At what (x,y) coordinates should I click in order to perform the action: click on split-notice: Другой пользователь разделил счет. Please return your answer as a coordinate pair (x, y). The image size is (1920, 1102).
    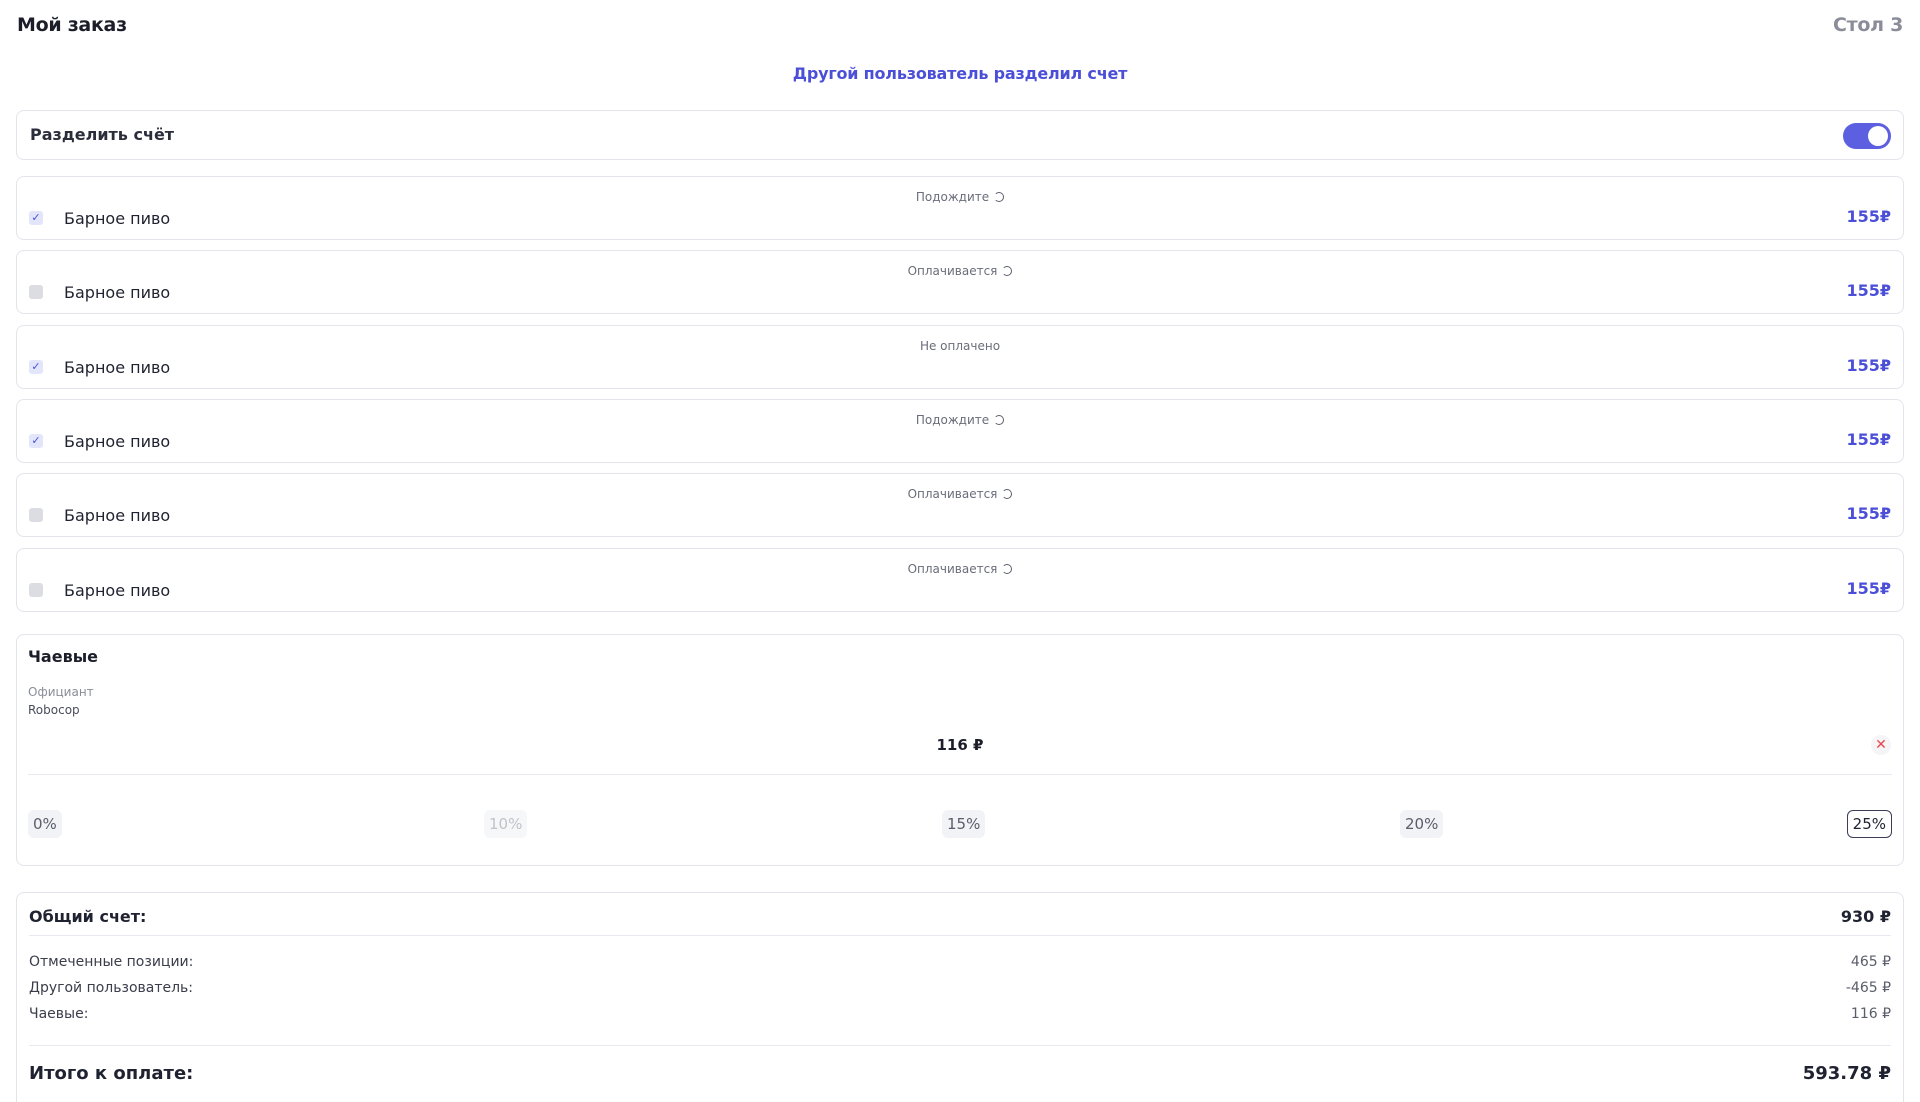
    Looking at the image, I should click on (960, 73).